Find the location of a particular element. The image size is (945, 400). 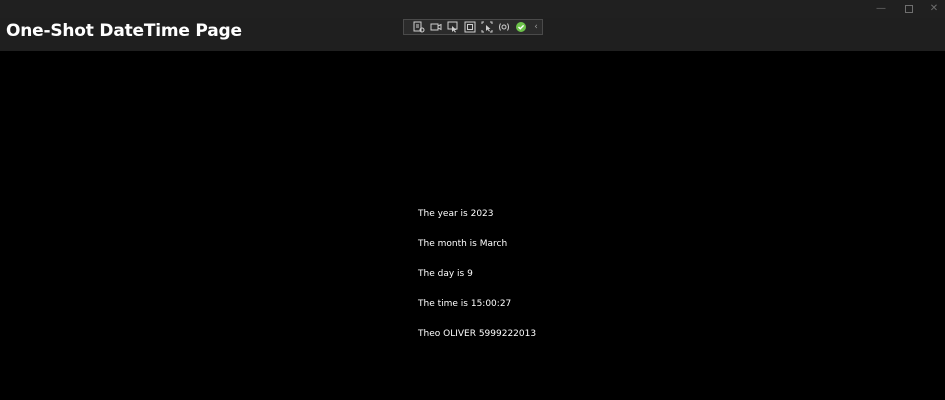

binding-failures-icon is located at coordinates (503, 27).